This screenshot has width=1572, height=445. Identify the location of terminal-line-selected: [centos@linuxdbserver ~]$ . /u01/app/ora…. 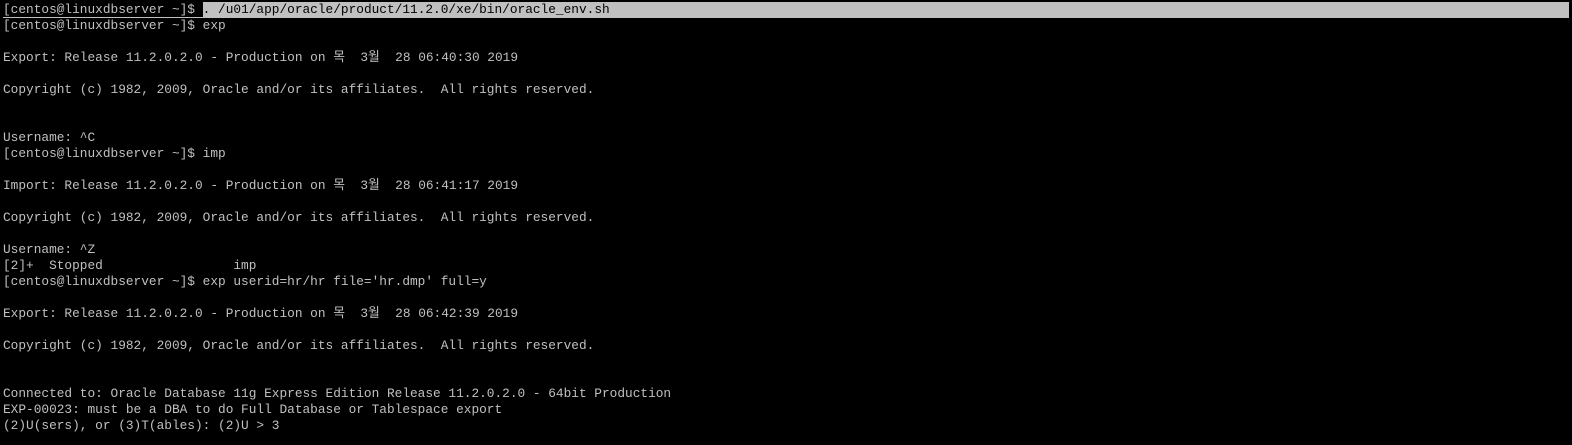
(786, 10).